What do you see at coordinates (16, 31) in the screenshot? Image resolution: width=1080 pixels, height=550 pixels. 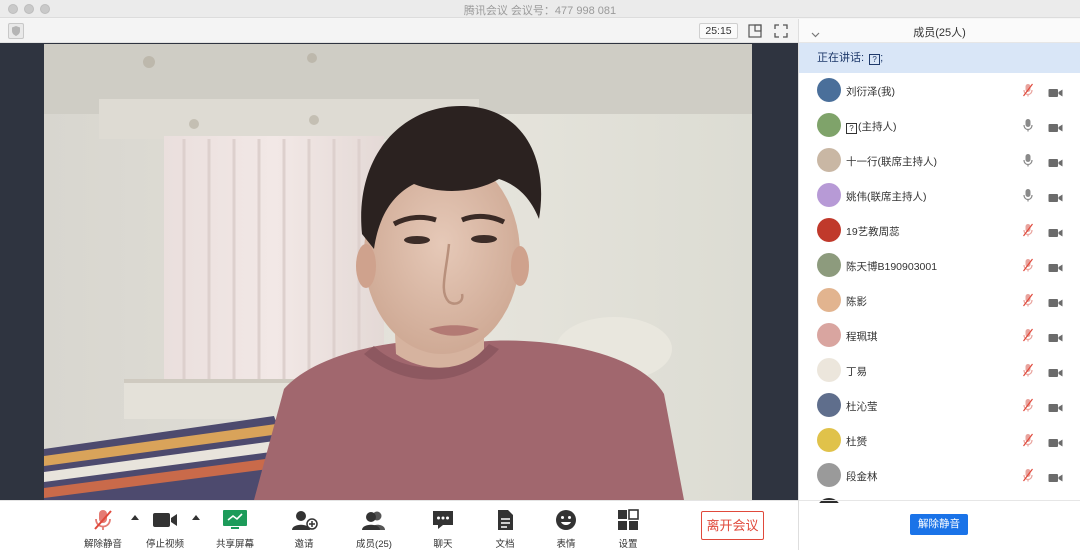 I see `security-shield-icon` at bounding box center [16, 31].